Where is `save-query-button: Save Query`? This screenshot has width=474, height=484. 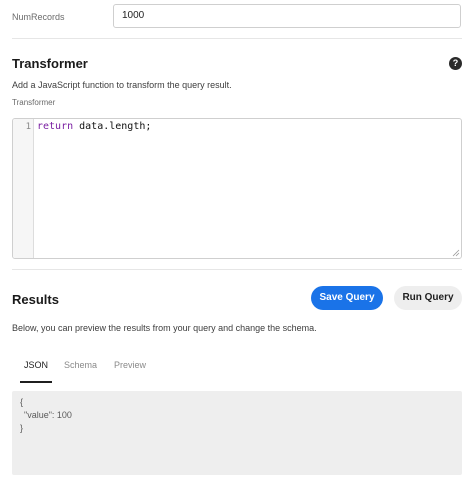 save-query-button: Save Query is located at coordinates (347, 298).